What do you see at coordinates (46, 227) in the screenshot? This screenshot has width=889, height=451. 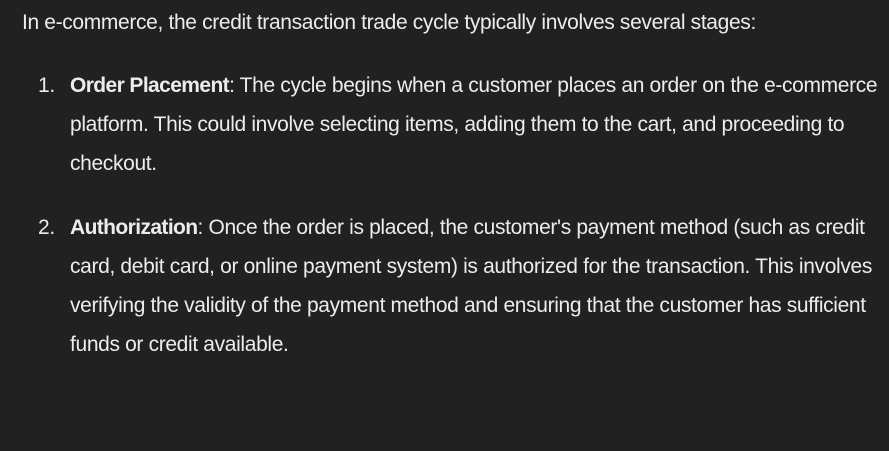 I see `list-item-number: 2.` at bounding box center [46, 227].